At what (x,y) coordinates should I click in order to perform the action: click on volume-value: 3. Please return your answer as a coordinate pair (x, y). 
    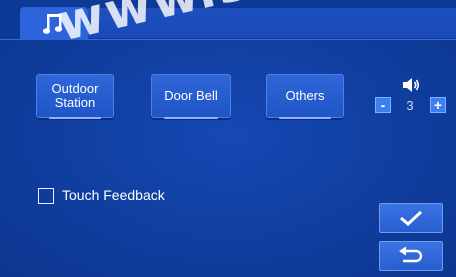
    Looking at the image, I should click on (410, 105).